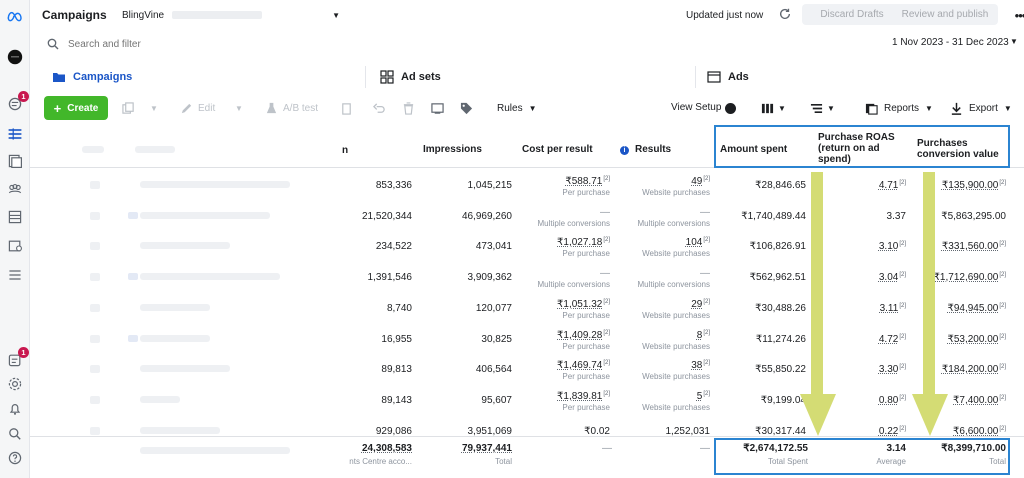 The width and height of the screenshot is (1024, 478). What do you see at coordinates (493, 370) in the screenshot?
I see `impressions-cell: 406,564` at bounding box center [493, 370].